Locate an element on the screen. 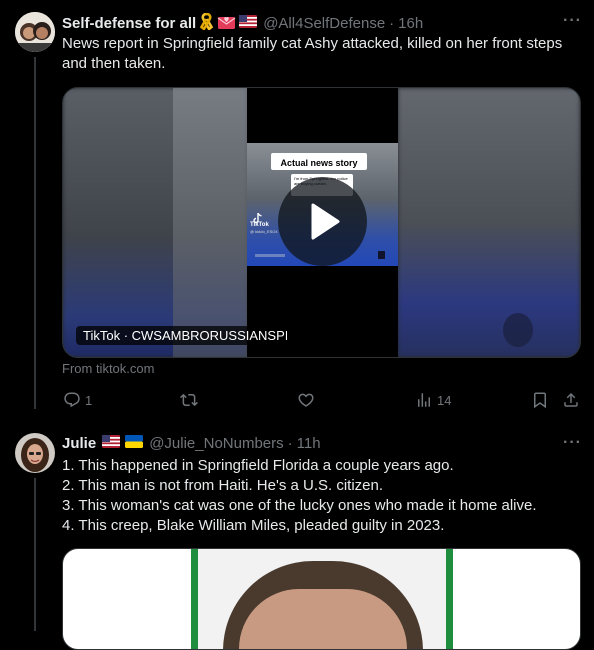 The width and height of the screenshot is (594, 650). mugshot-border-right is located at coordinates (449, 599).